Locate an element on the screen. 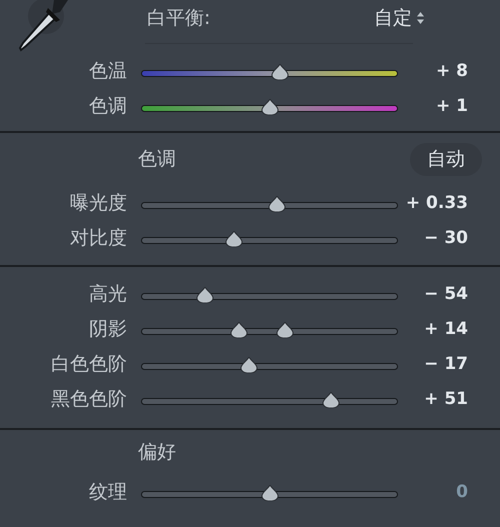 This screenshot has width=500, height=527. up-down-icon is located at coordinates (420, 18).